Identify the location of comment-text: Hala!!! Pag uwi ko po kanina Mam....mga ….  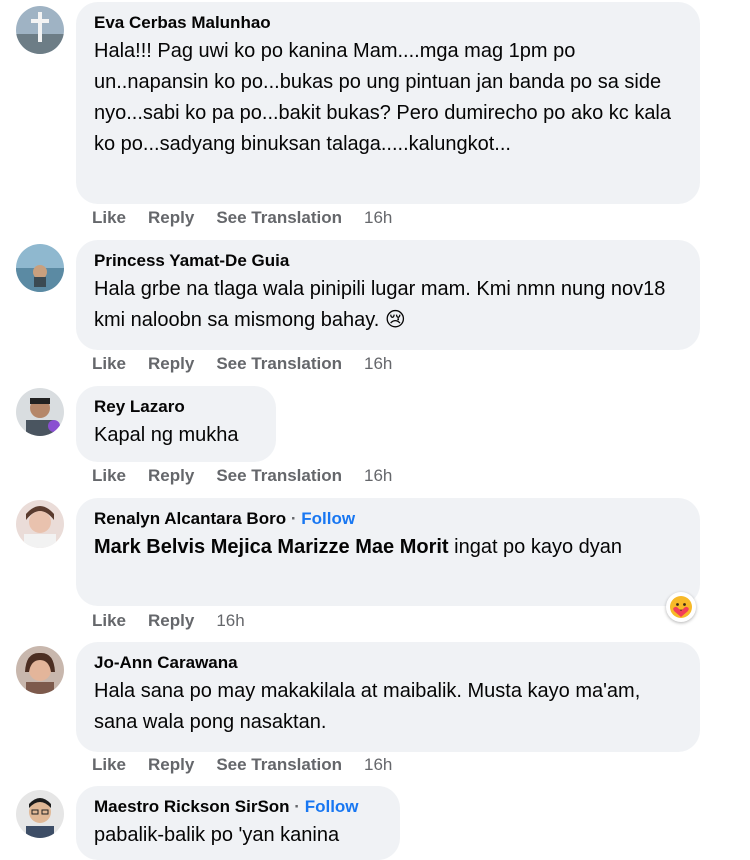
(383, 97).